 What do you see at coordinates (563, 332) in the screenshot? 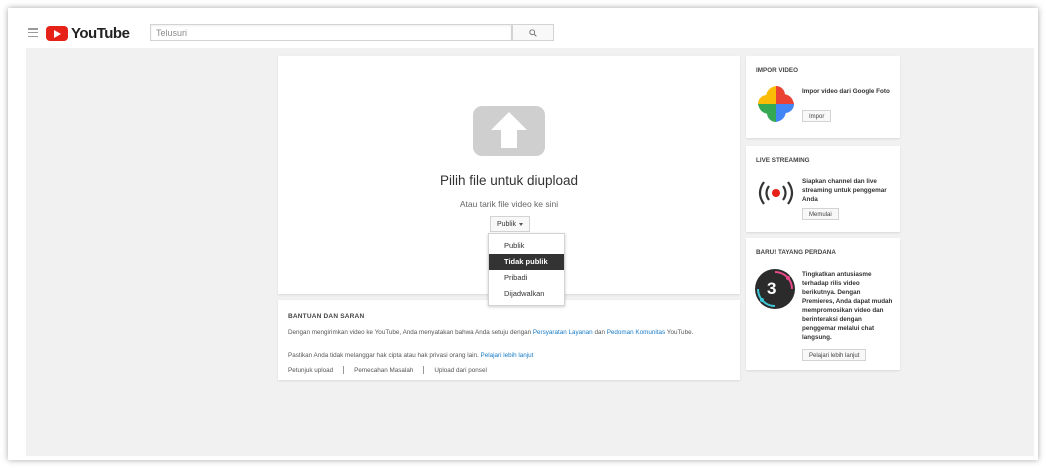
I see `terms-link: Persyaratan Layanan` at bounding box center [563, 332].